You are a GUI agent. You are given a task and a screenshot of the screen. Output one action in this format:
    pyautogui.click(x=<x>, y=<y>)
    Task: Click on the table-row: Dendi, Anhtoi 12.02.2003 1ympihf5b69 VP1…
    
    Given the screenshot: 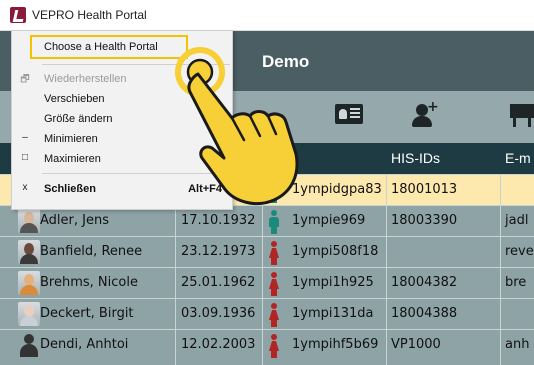 What is the action you would take?
    pyautogui.click(x=267, y=347)
    